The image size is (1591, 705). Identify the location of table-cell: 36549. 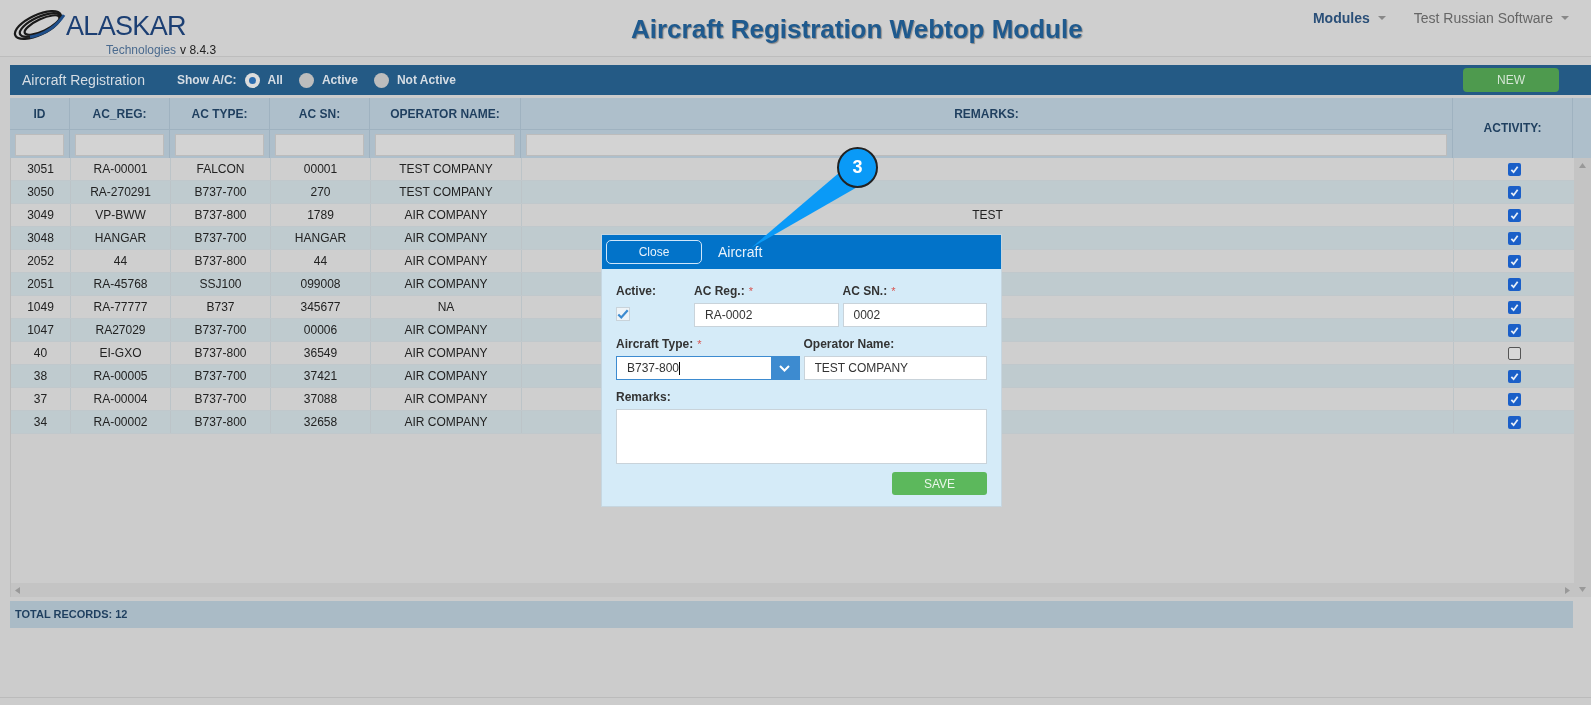
(321, 353).